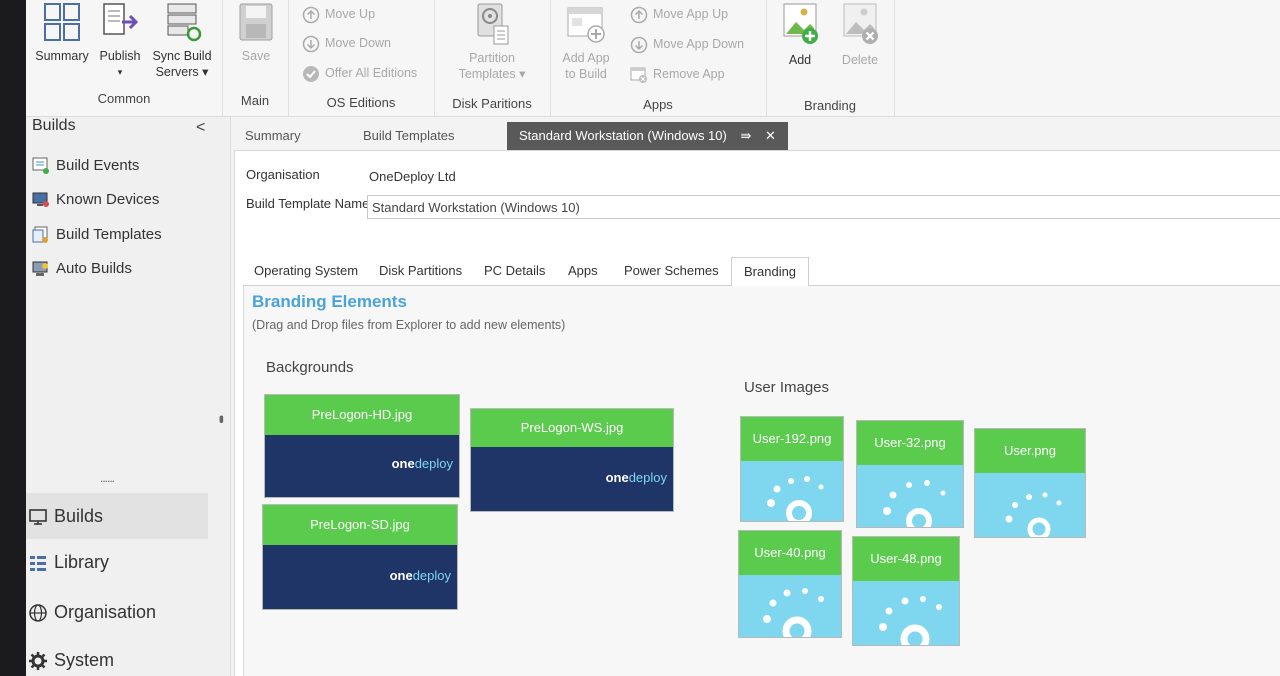 This screenshot has width=1280, height=676. What do you see at coordinates (493, 24) in the screenshot?
I see `disk-partition-icon` at bounding box center [493, 24].